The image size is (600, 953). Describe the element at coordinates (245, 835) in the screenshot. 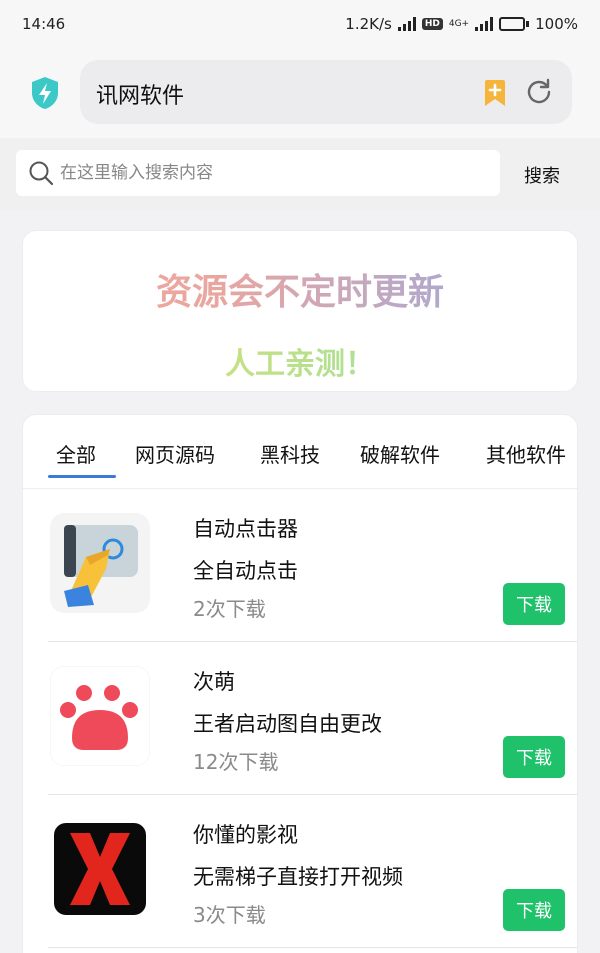

I see `item-name: 你懂的影视` at that location.